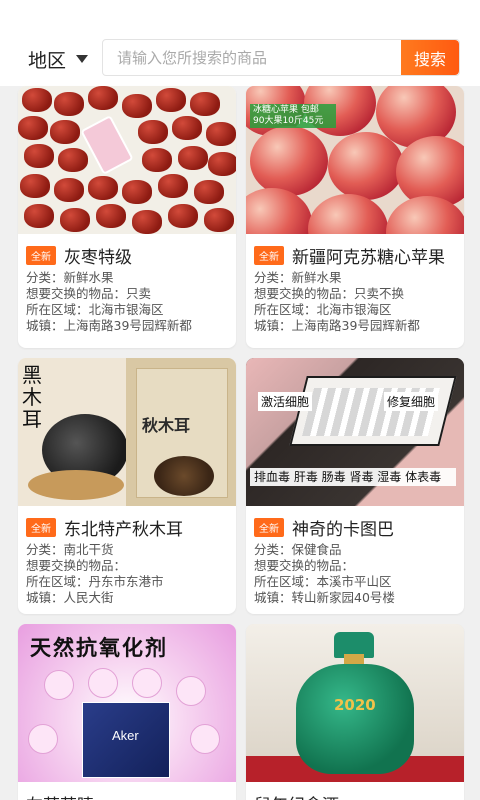 The height and width of the screenshot is (800, 480). I want to click on thumb-caption: 修复细胞, so click(411, 401).